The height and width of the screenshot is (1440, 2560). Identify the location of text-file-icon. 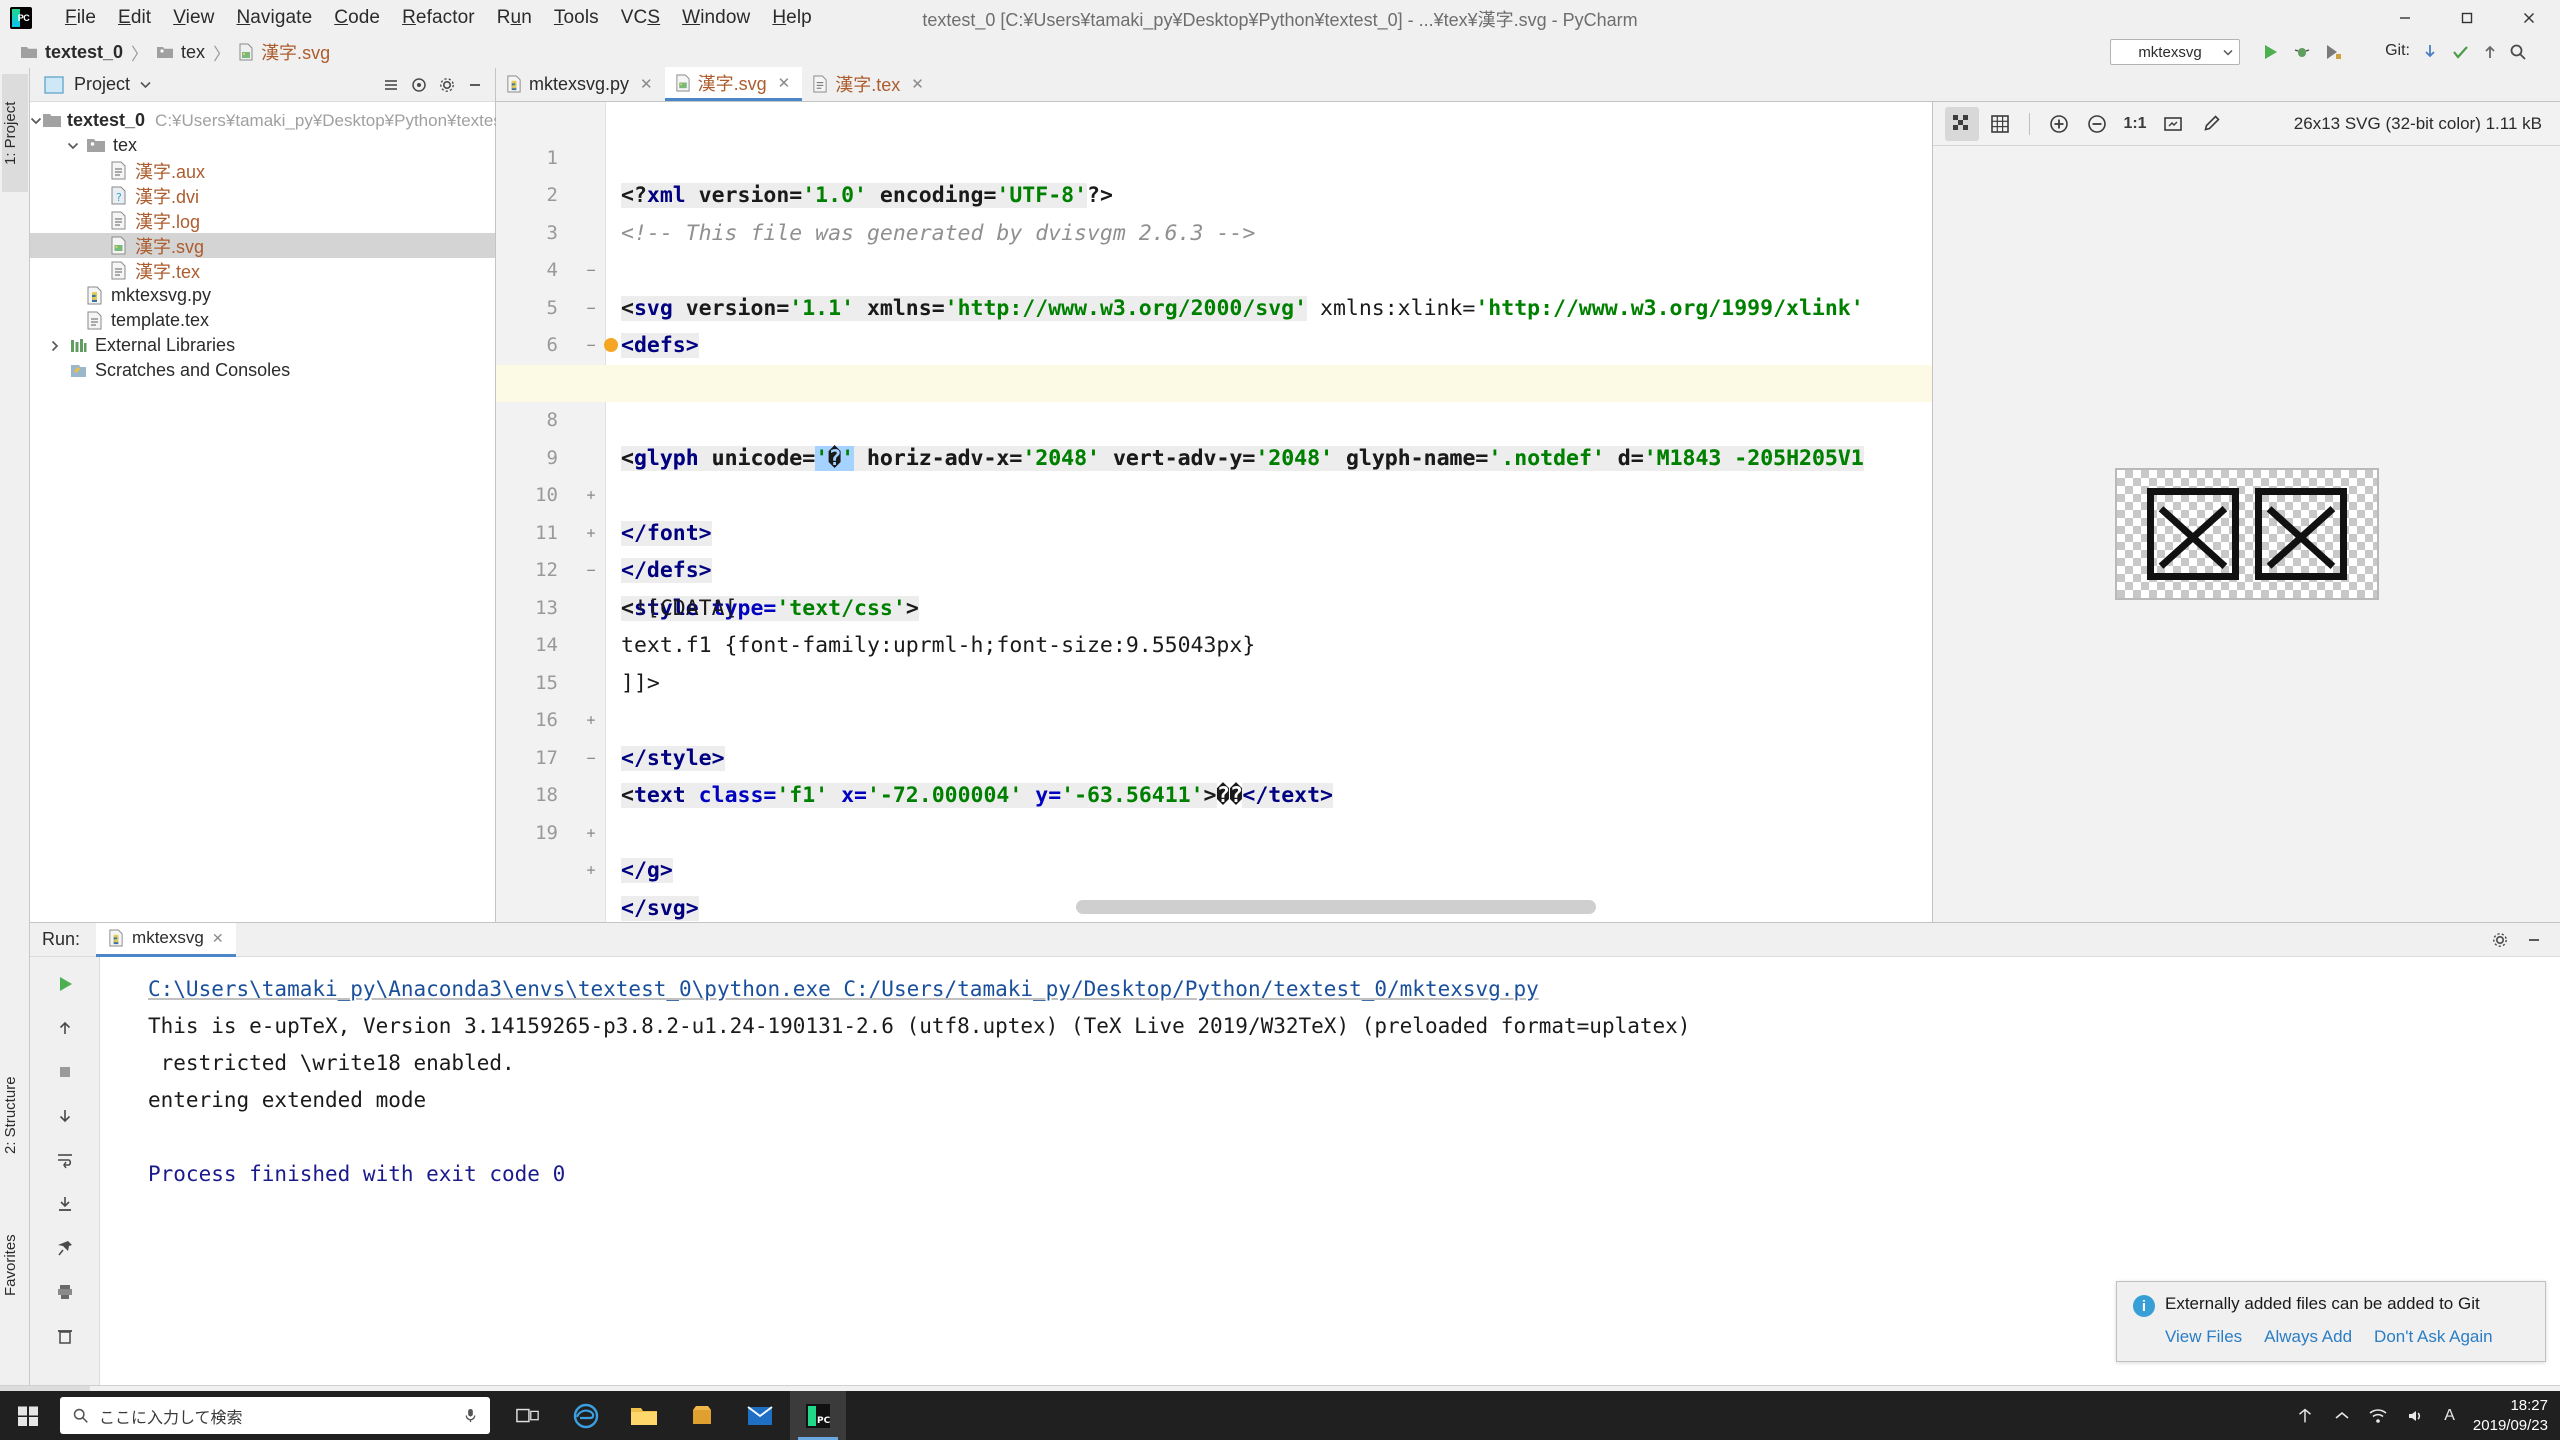
(118, 170).